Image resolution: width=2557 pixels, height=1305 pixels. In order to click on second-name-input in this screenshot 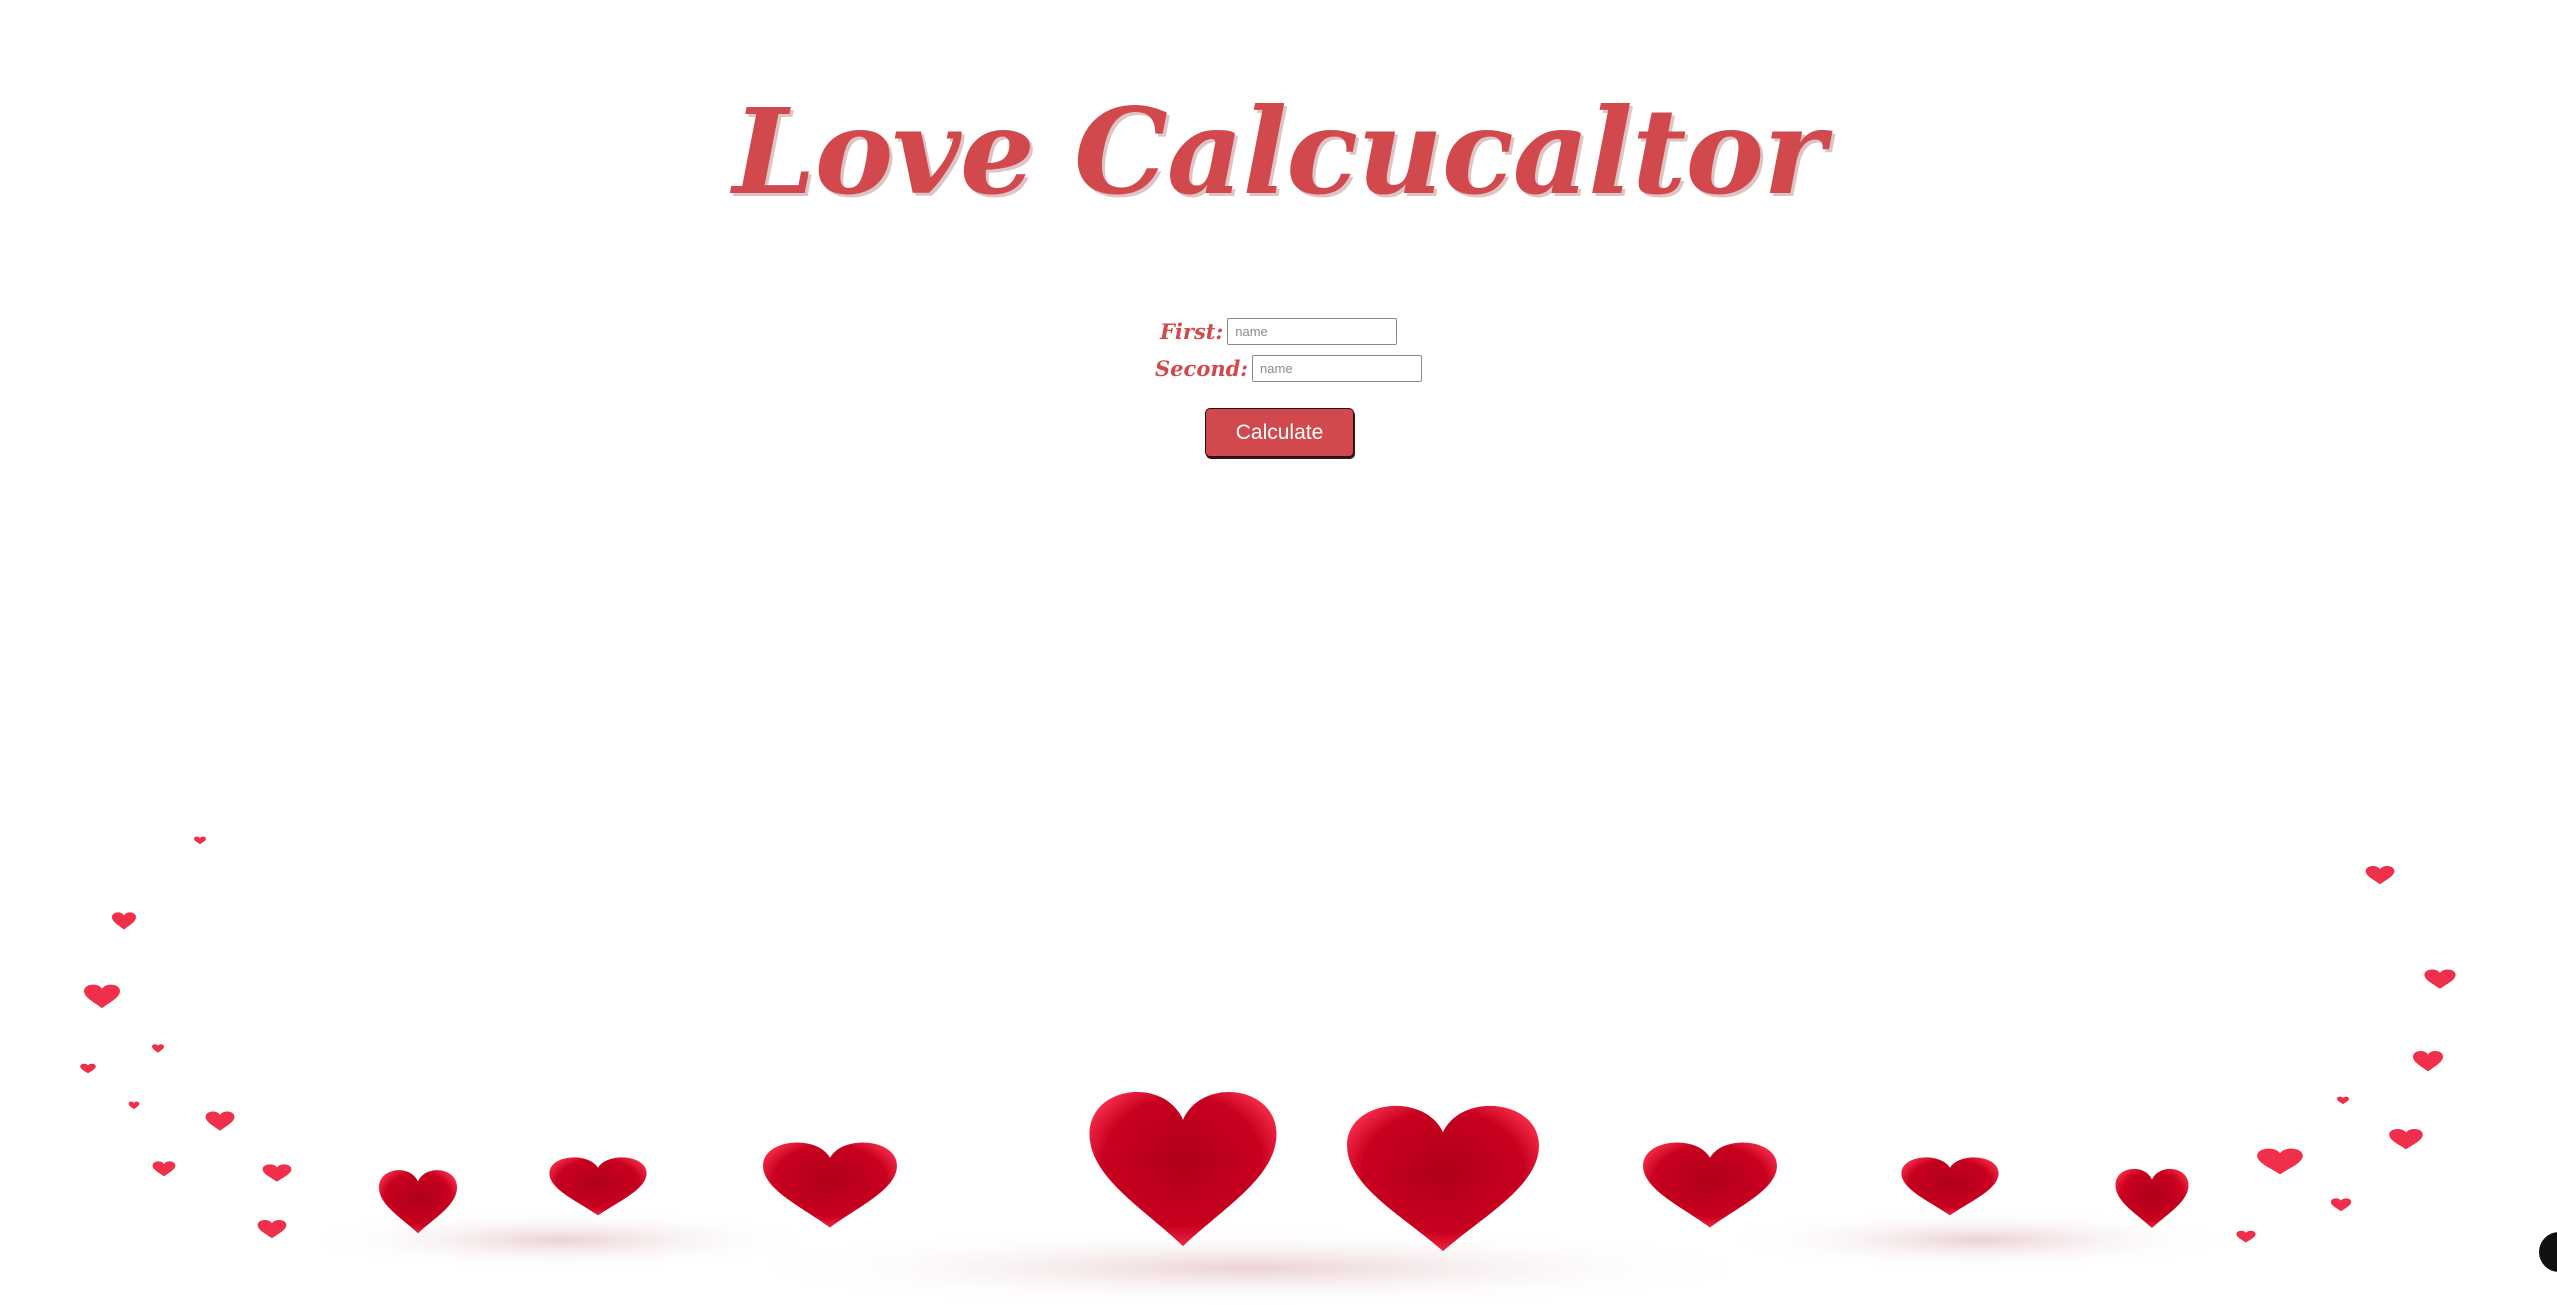, I will do `click(1337, 368)`.